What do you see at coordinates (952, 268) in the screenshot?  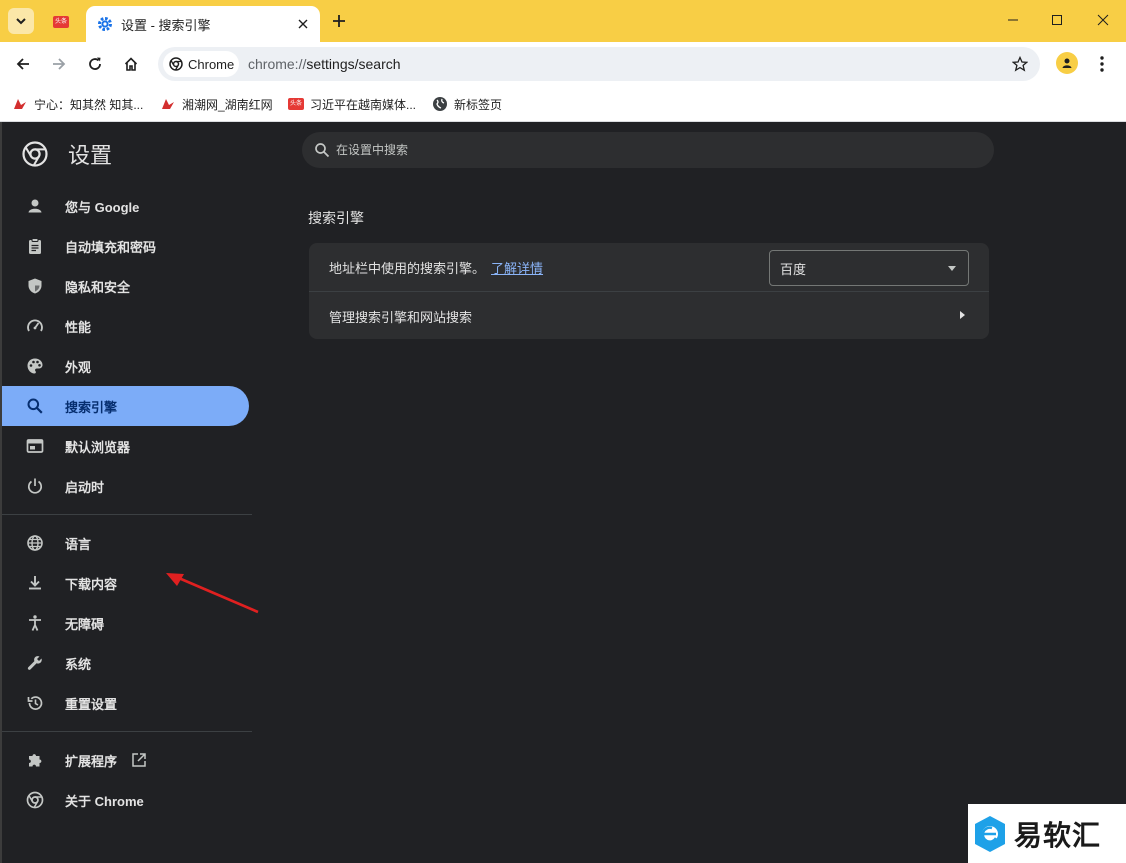 I see `dropdown-arrow-icon` at bounding box center [952, 268].